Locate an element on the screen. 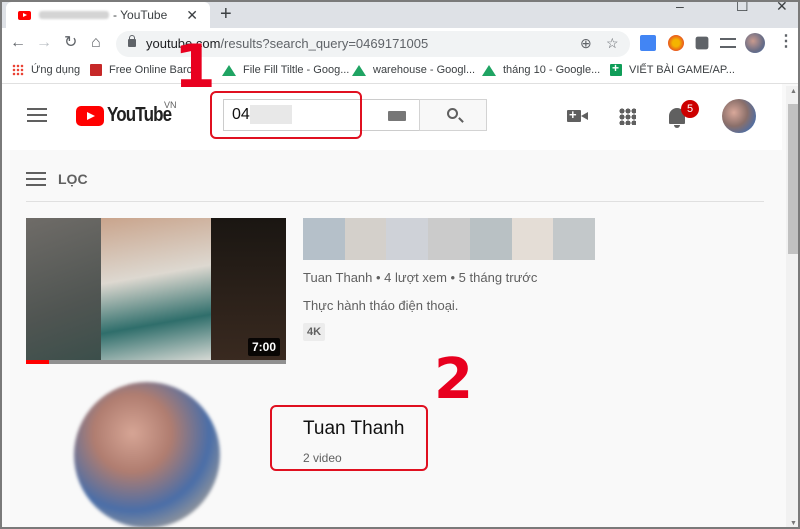 This screenshot has width=800, height=529. search-button is located at coordinates (453, 115).